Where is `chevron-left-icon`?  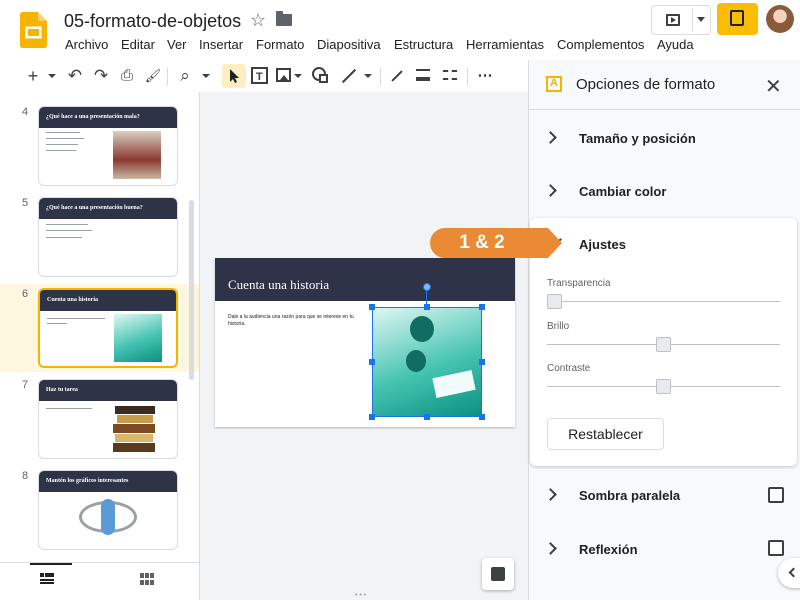 chevron-left-icon is located at coordinates (793, 572).